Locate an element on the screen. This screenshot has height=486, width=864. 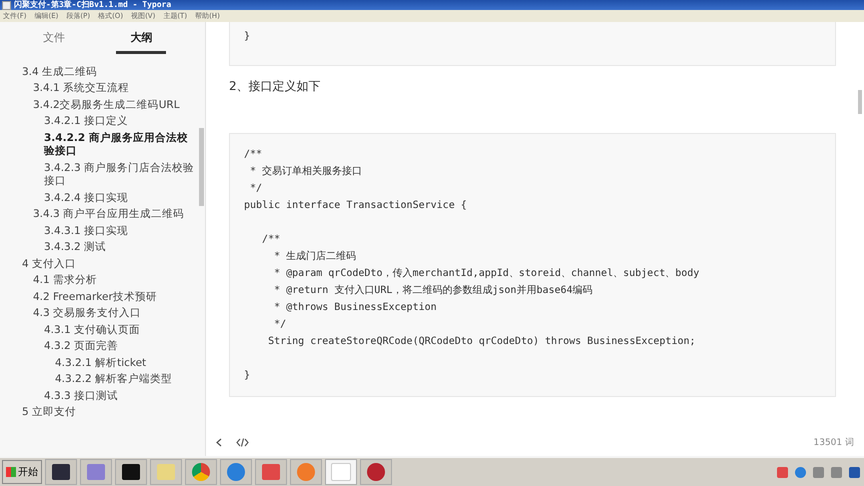
sidebar-tab: 文件 is located at coordinates (53, 40).